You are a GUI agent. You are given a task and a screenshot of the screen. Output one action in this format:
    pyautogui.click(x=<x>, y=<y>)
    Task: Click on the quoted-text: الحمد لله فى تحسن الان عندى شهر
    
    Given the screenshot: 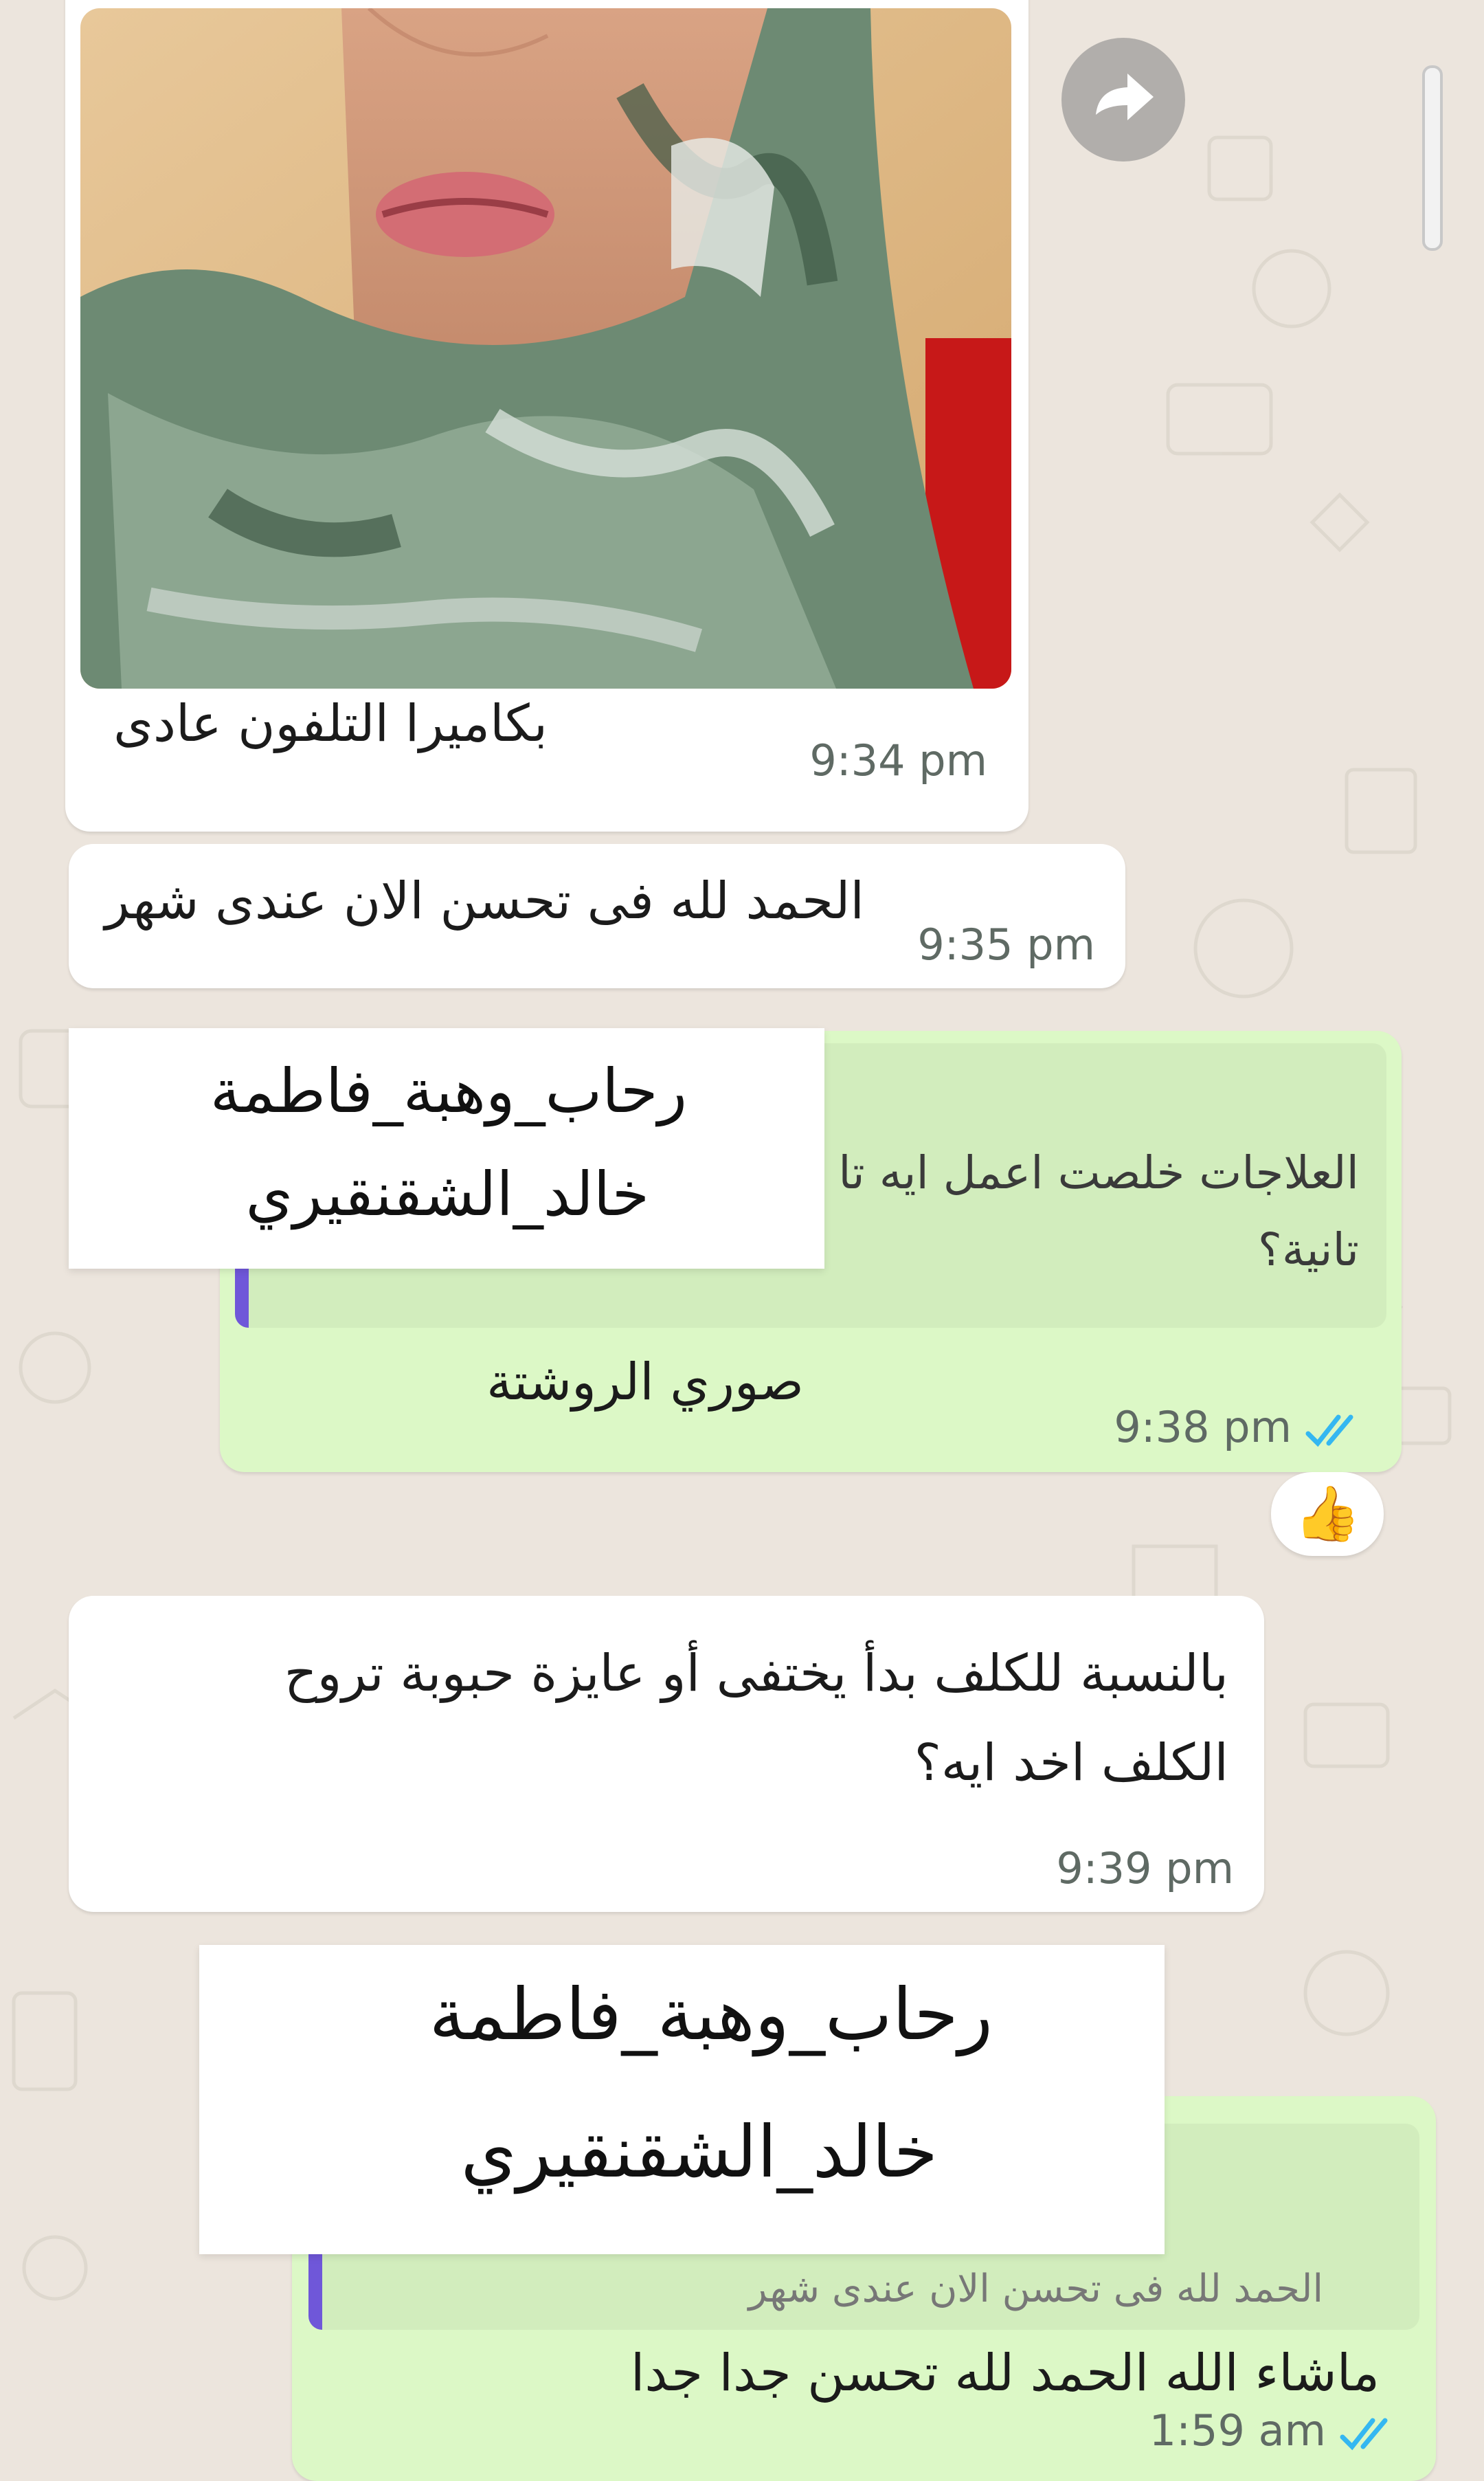 What is the action you would take?
    pyautogui.click(x=1035, y=2289)
    